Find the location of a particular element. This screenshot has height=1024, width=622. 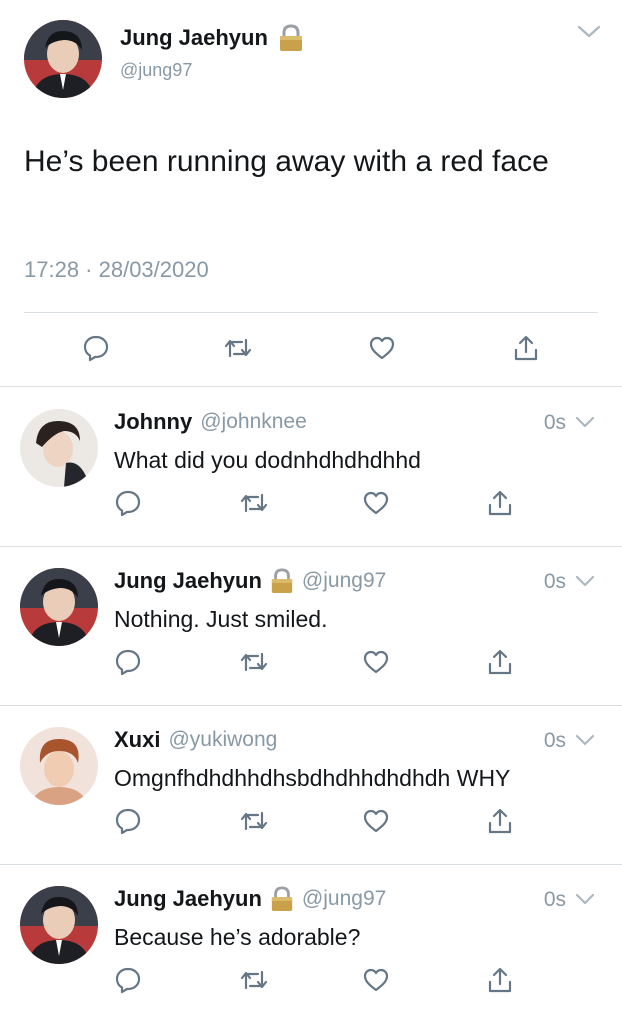

author-name: Xuxi is located at coordinates (137, 740).